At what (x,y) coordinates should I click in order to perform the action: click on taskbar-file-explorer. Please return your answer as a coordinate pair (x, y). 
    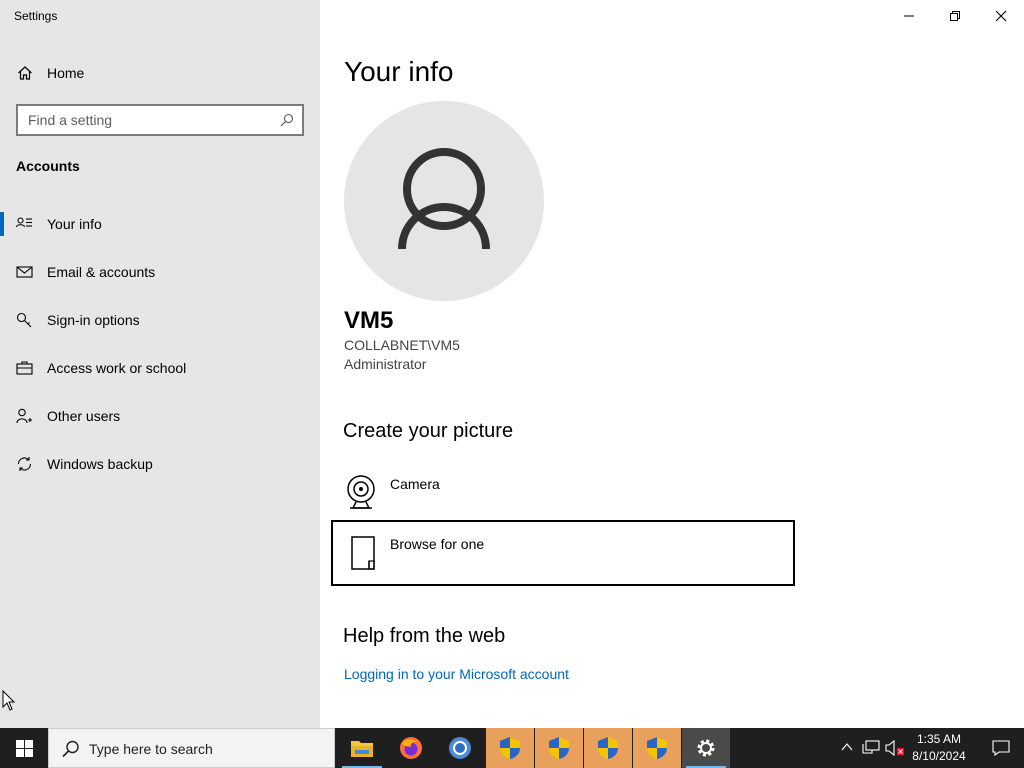
    Looking at the image, I should click on (362, 748).